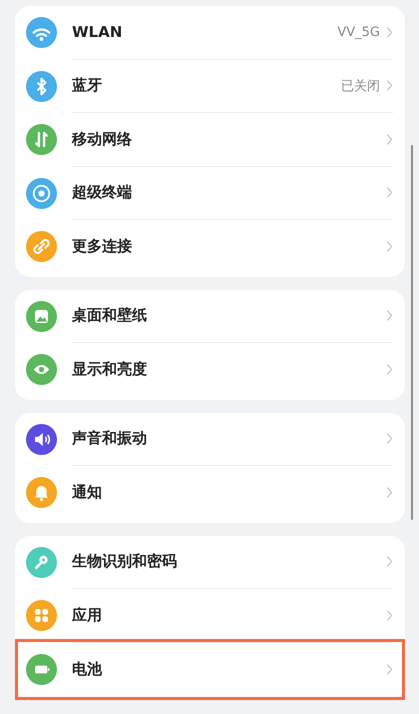 The image size is (419, 714). Describe the element at coordinates (41, 140) in the screenshot. I see `arrows-icon` at that location.